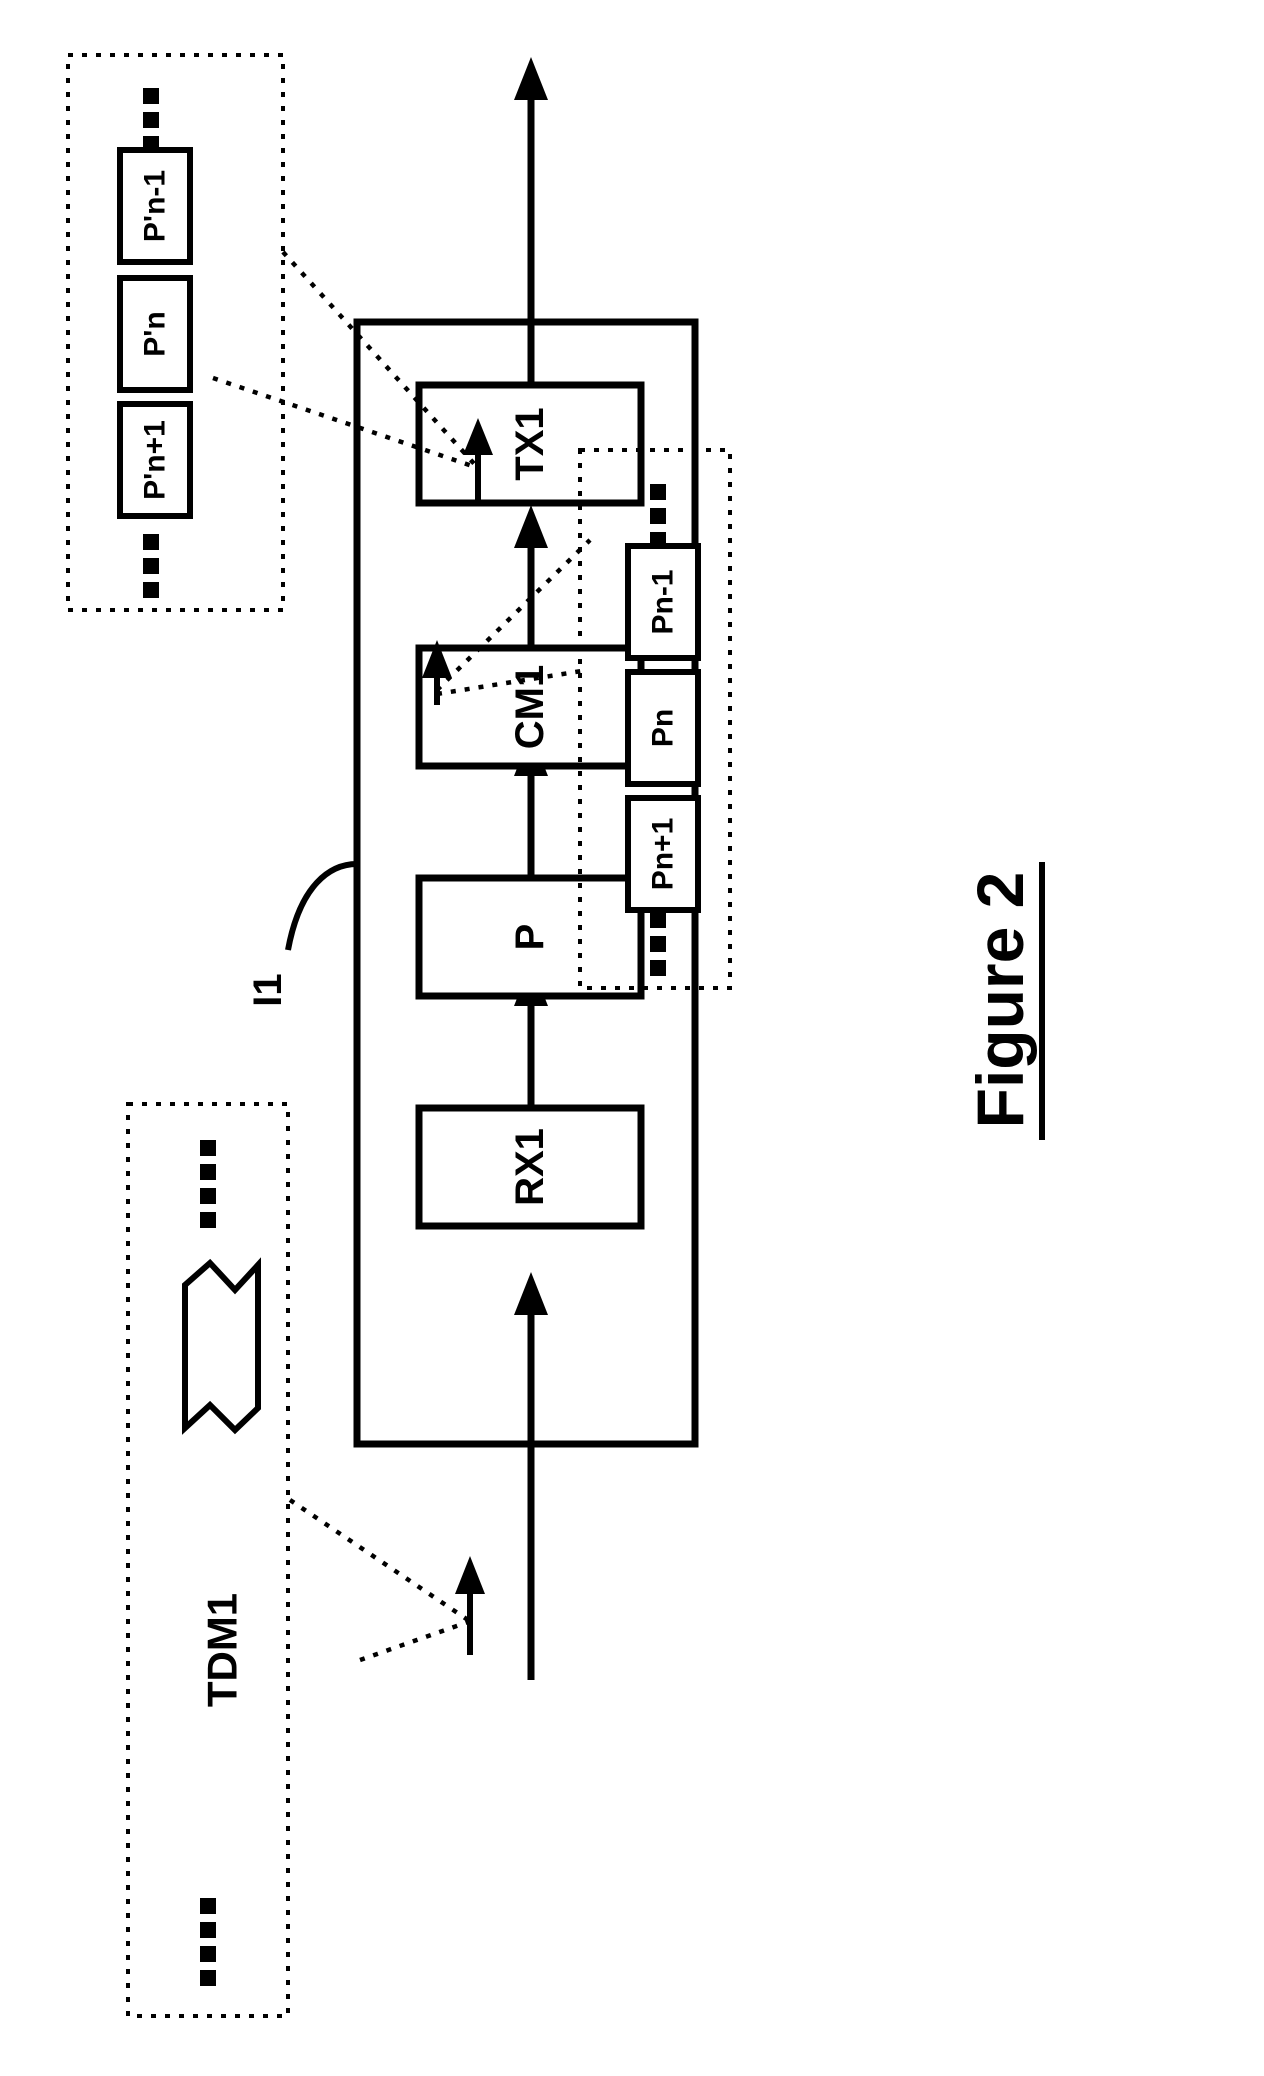 The height and width of the screenshot is (2076, 1264). I want to click on reference-leader-i1: I1, so click(302, 934).